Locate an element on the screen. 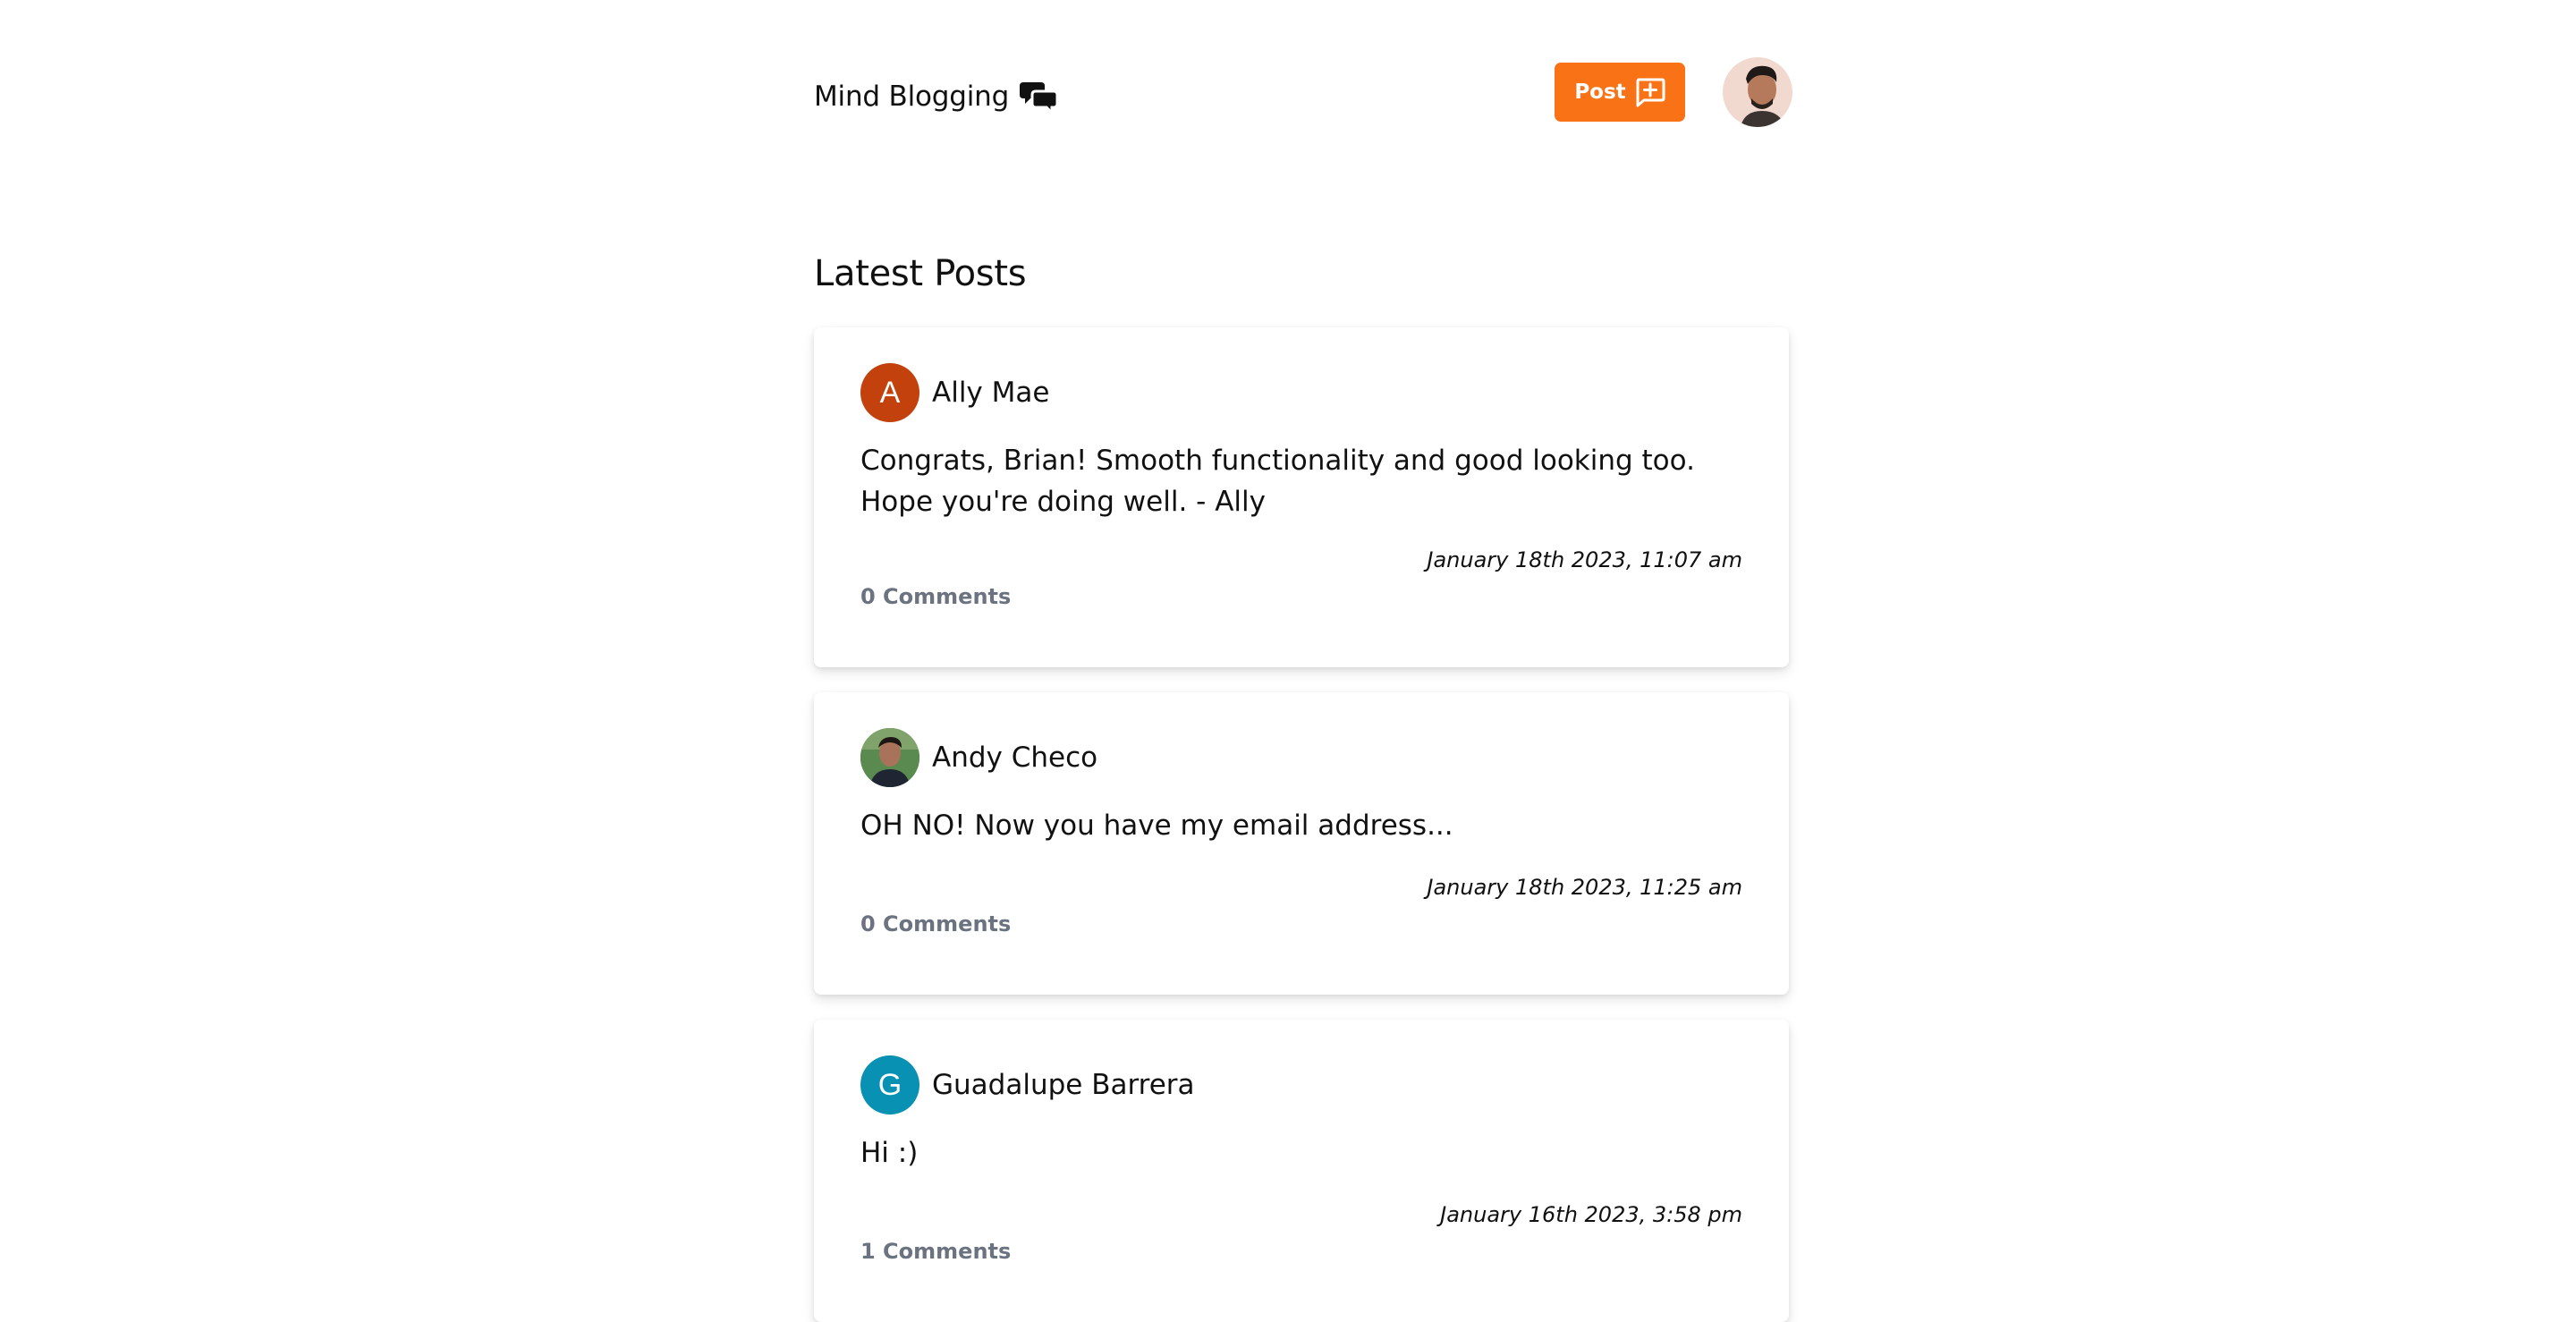 The width and height of the screenshot is (2576, 1322). post-author: G Guadalupe Barrera is located at coordinates (1027, 1084).